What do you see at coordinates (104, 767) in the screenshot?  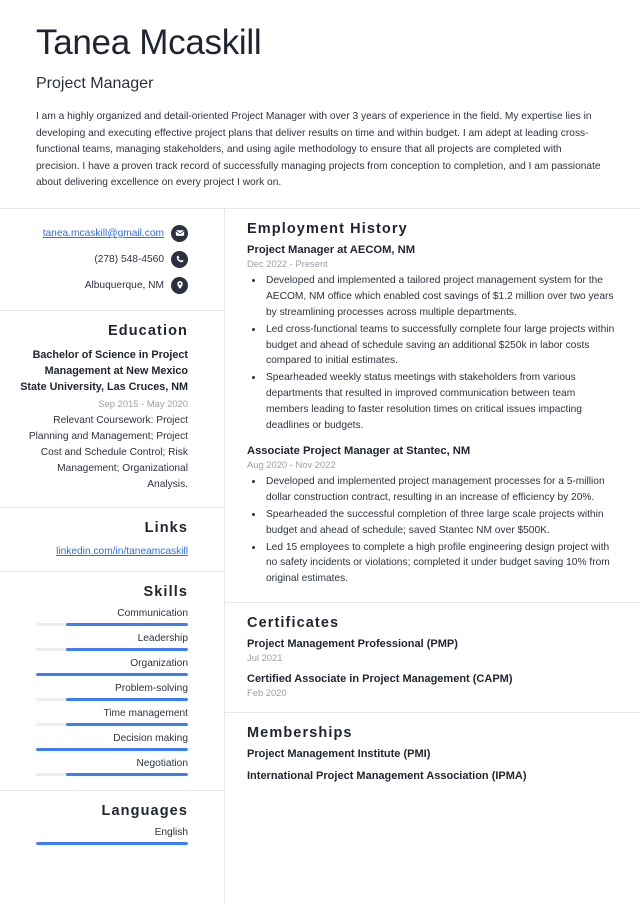 I see `skill-item: Negotiation` at bounding box center [104, 767].